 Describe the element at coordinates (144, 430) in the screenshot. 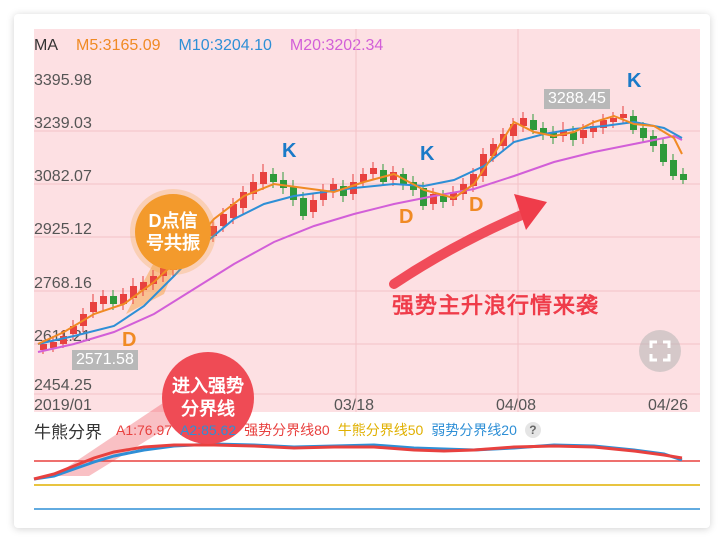

I see `a1-value: A1:76.97` at that location.